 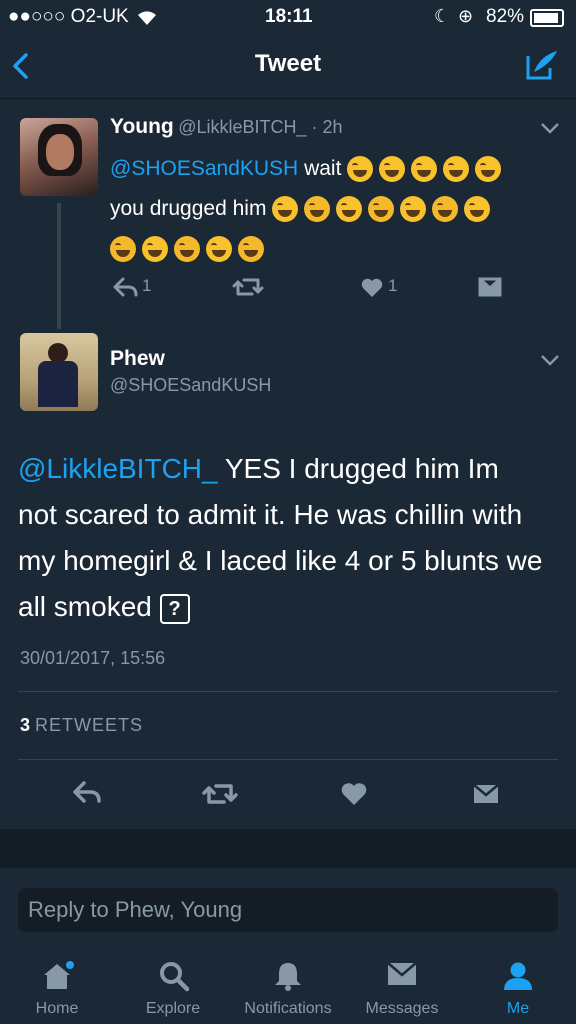 I want to click on battery-icon, so click(x=547, y=18).